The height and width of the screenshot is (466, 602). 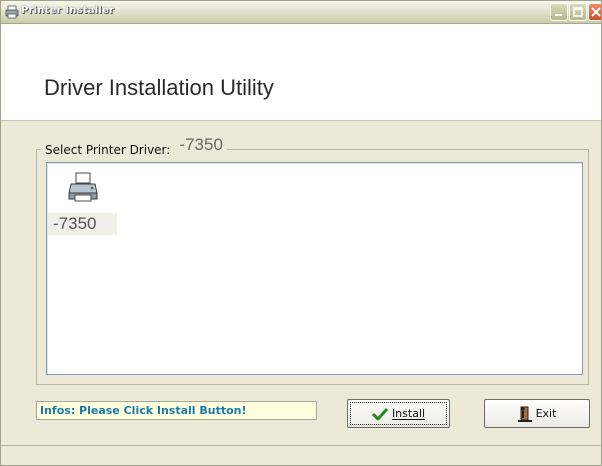 I want to click on exit-button: Exit, so click(x=537, y=413).